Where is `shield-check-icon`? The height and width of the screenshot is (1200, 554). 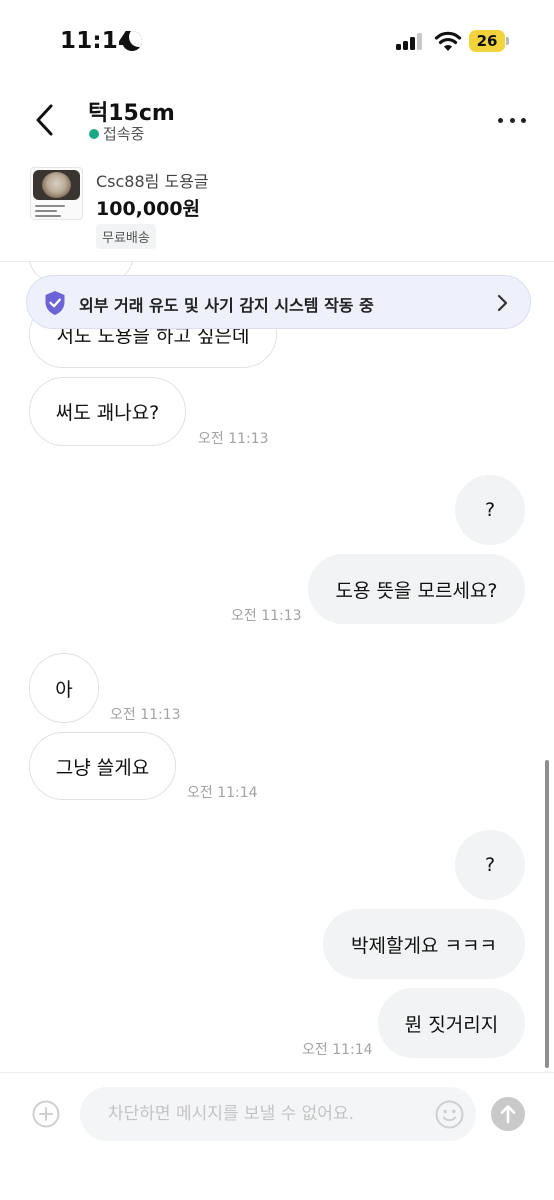
shield-check-icon is located at coordinates (55, 303).